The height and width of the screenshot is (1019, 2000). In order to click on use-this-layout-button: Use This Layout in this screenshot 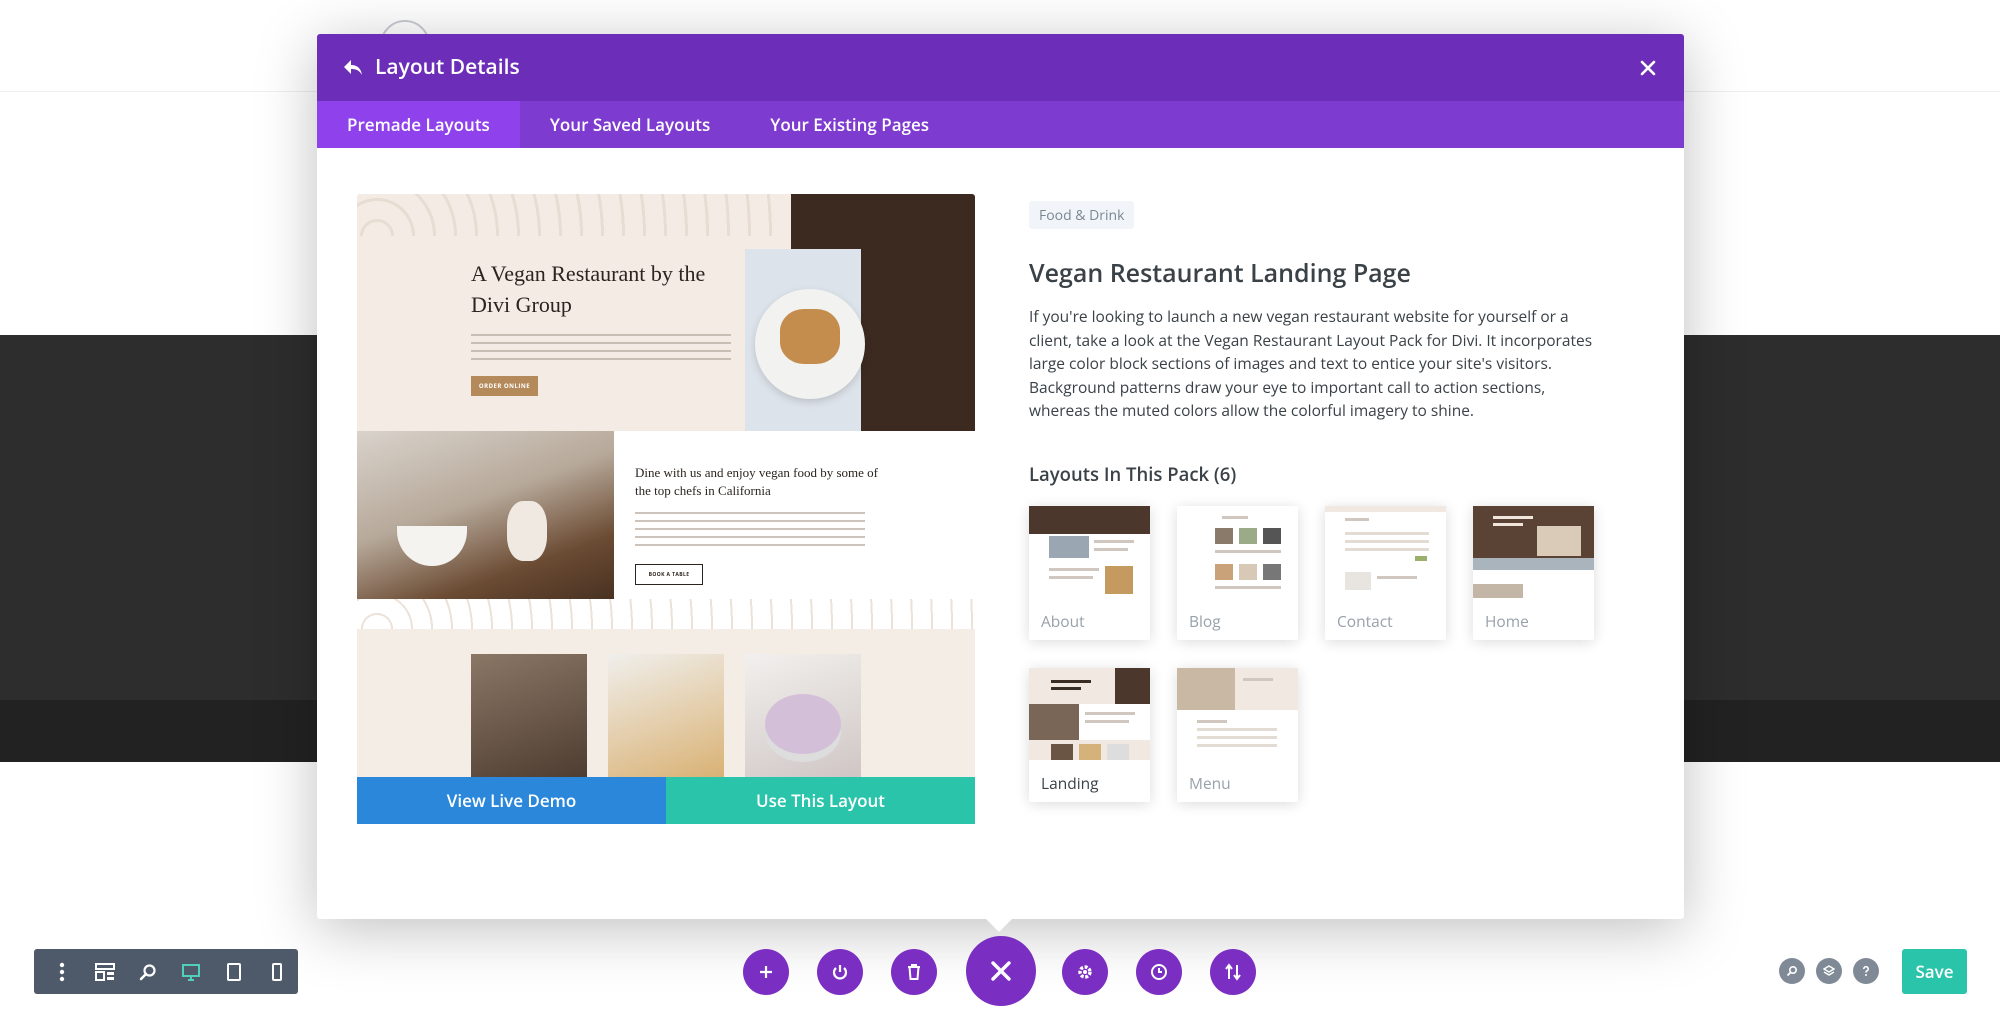, I will do `click(820, 800)`.